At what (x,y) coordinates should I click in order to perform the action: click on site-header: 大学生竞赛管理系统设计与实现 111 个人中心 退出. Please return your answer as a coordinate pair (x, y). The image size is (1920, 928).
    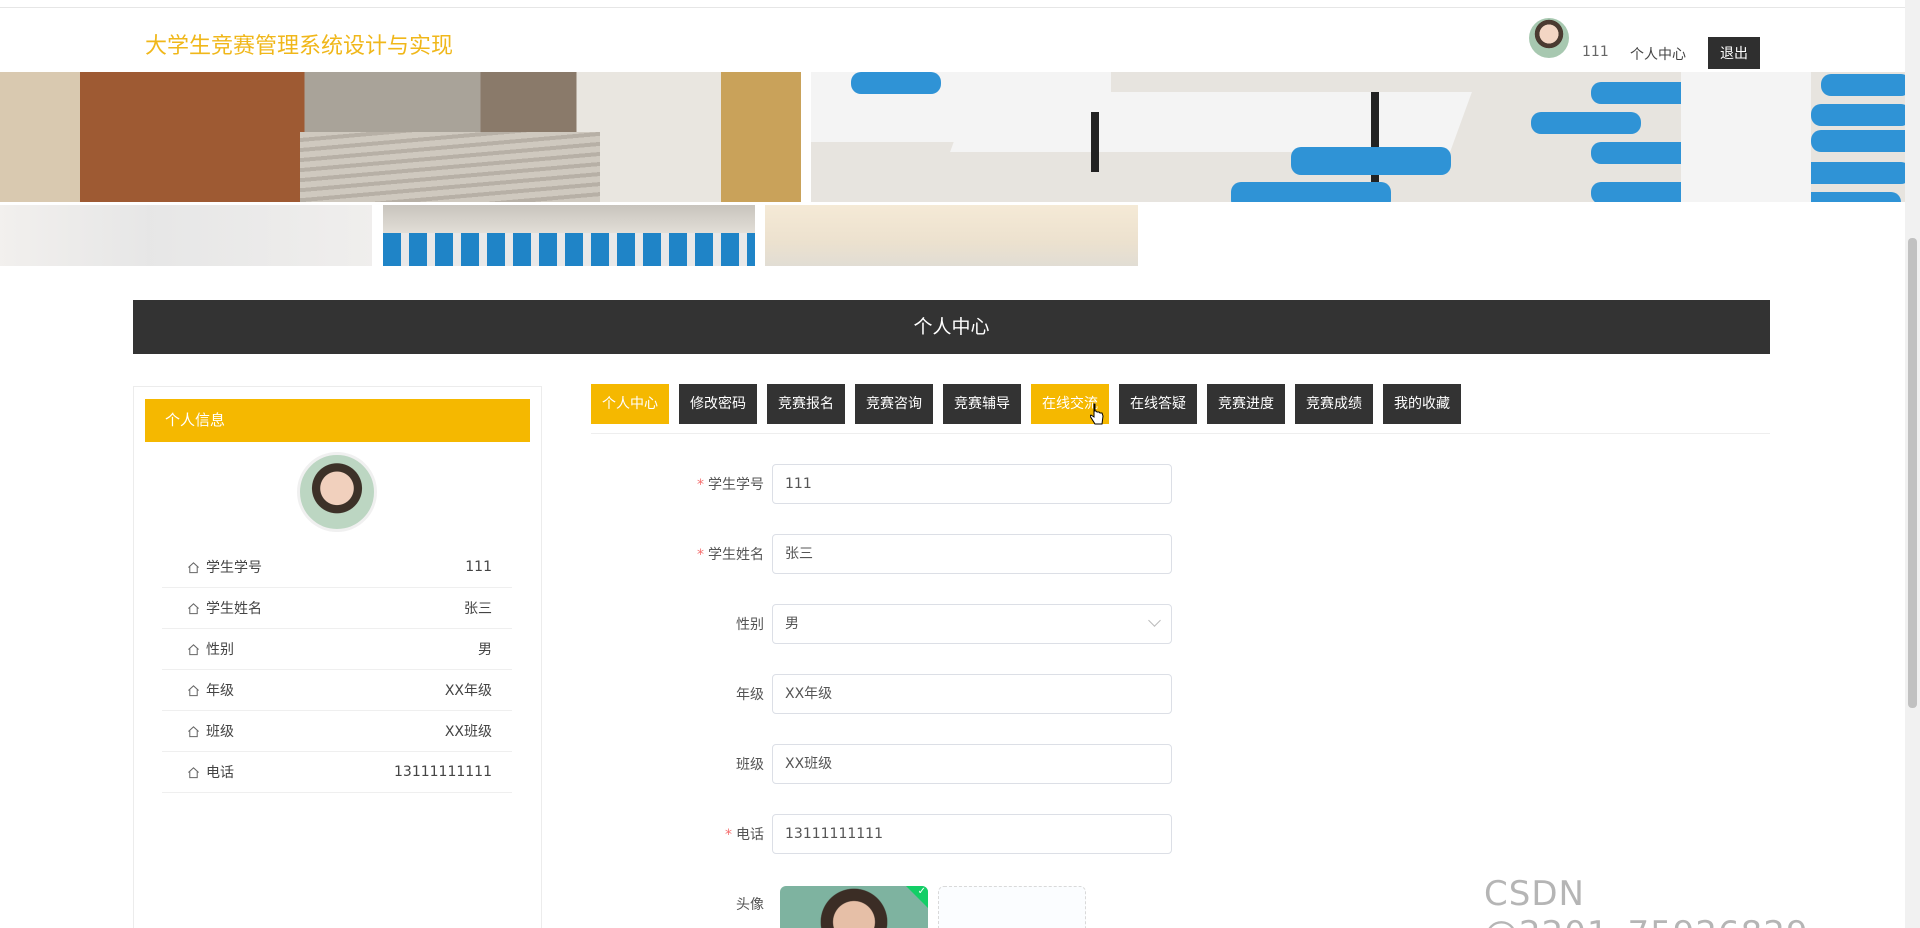
    Looking at the image, I should click on (952, 40).